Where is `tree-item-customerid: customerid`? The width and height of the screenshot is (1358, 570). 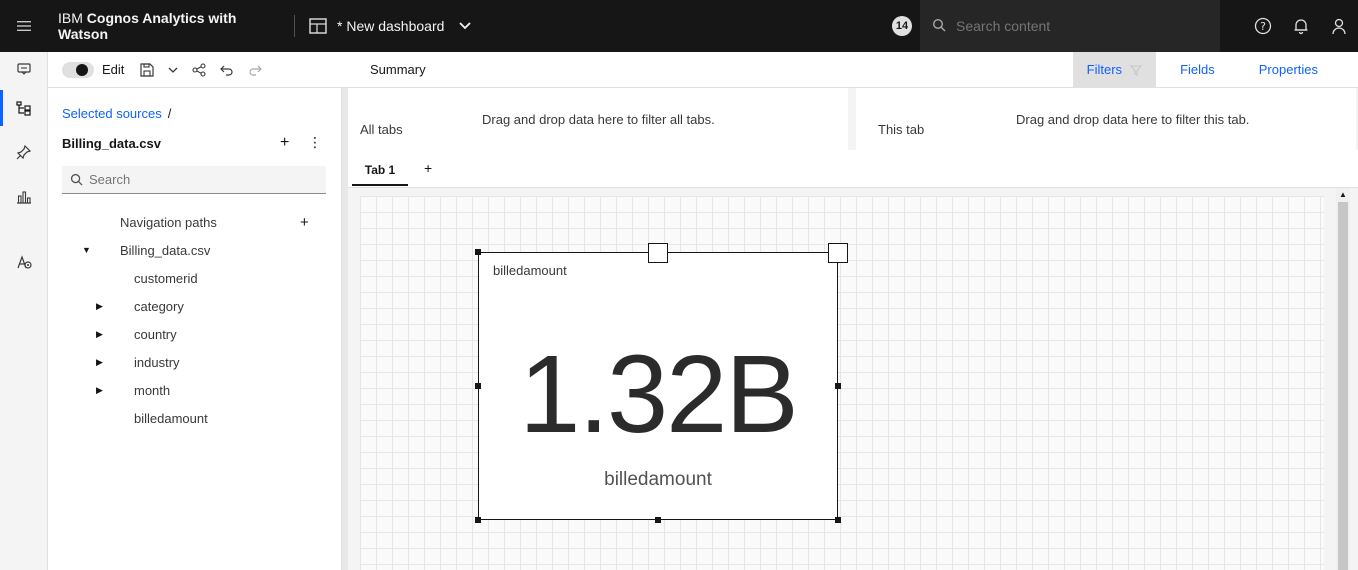
tree-item-customerid: customerid is located at coordinates (197, 278).